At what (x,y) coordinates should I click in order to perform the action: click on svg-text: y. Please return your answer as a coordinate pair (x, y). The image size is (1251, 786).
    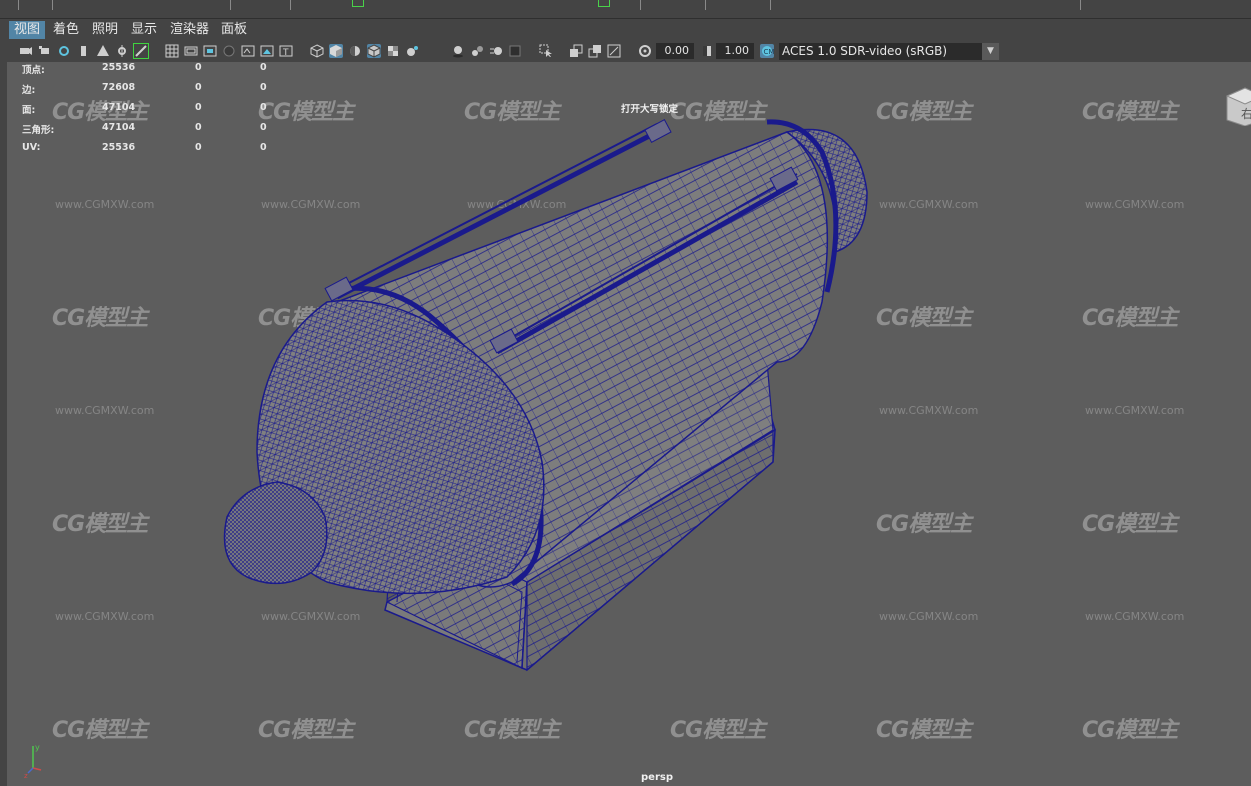
    Looking at the image, I should click on (37, 747).